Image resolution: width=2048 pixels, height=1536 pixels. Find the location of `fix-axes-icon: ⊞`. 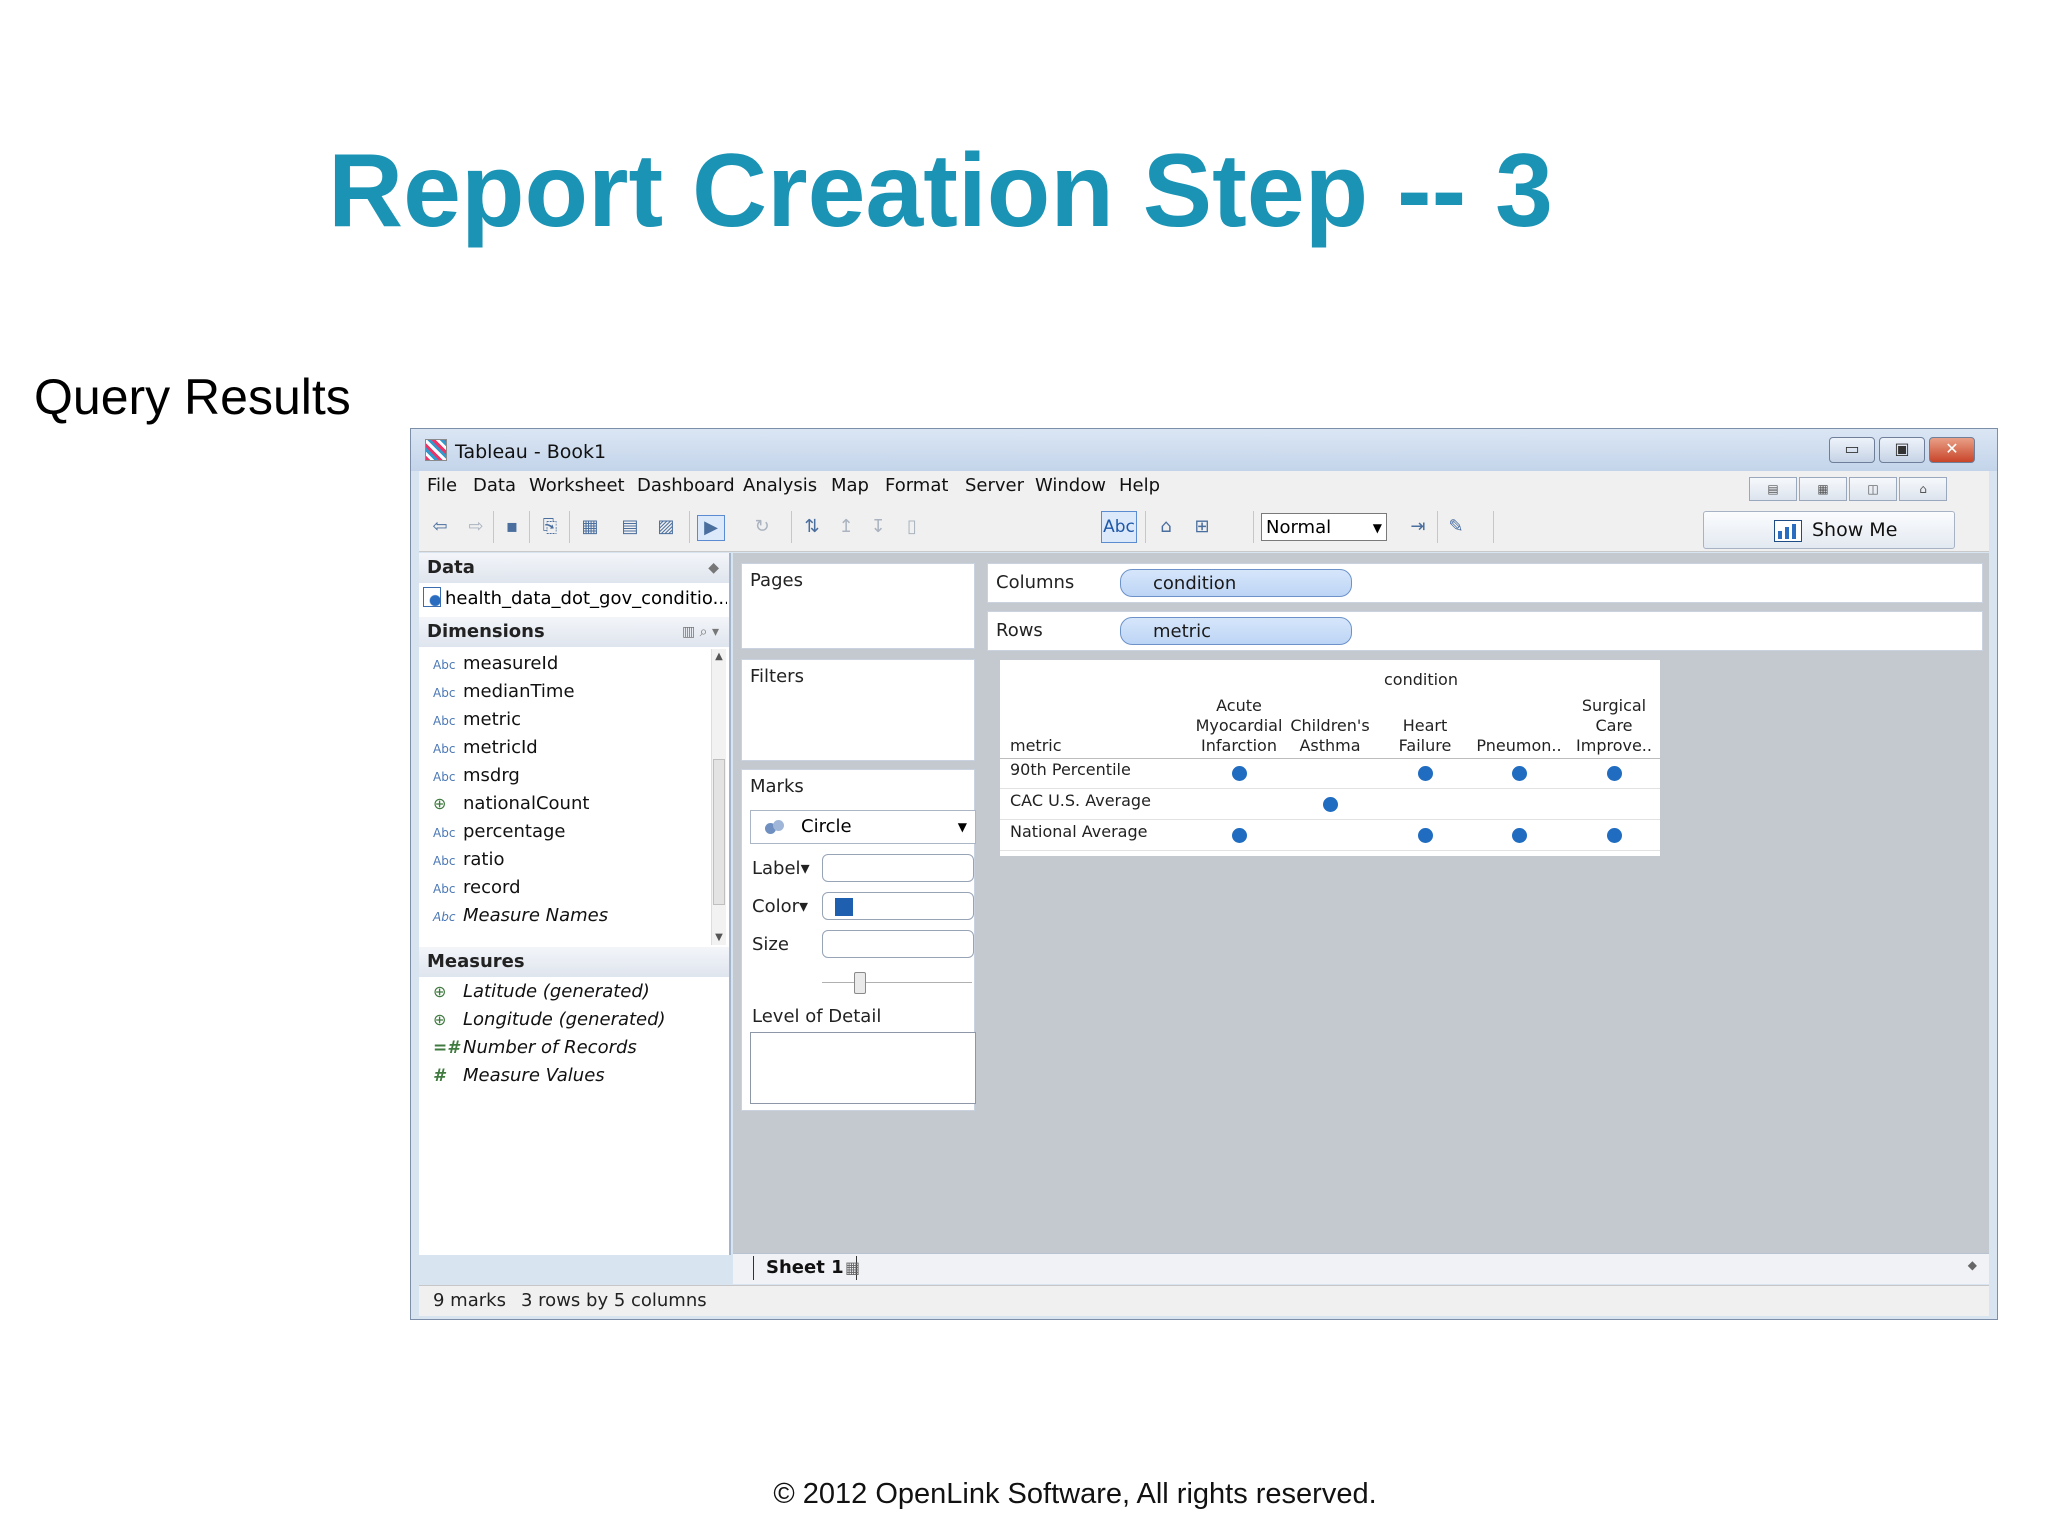

fix-axes-icon: ⊞ is located at coordinates (1202, 527).